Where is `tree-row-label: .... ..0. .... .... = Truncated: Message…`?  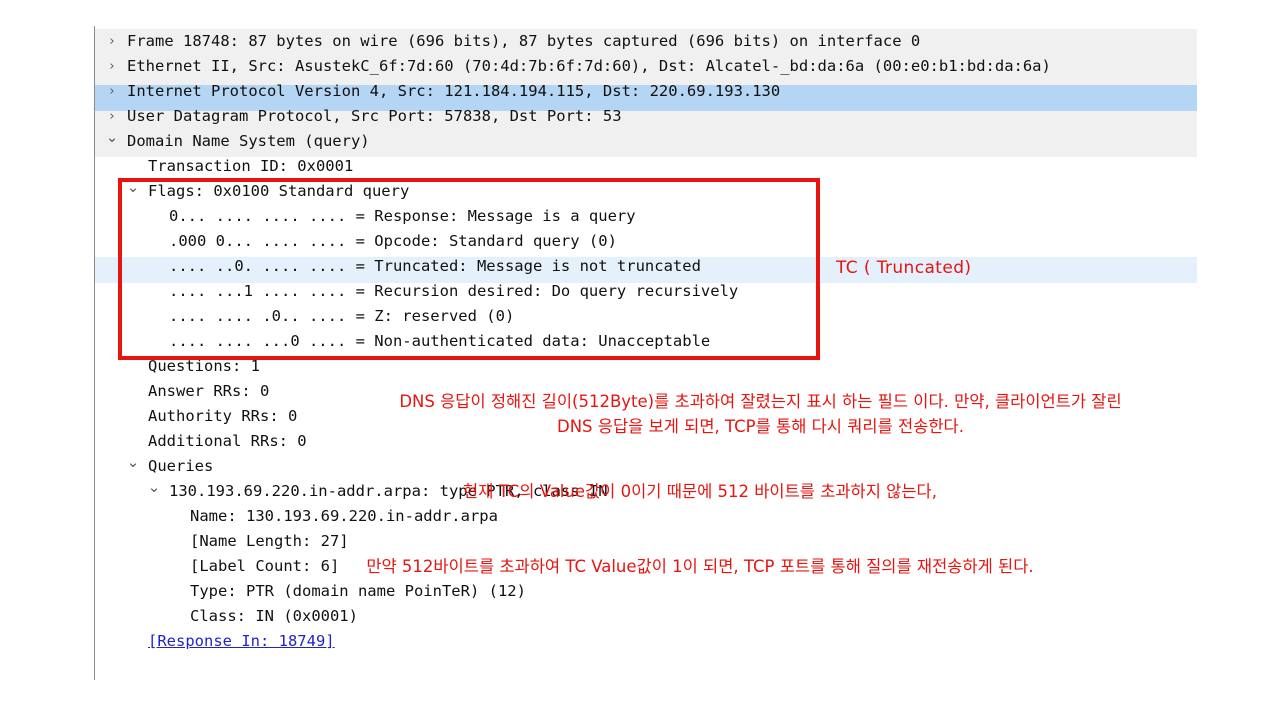
tree-row-label: .... ..0. .... .... = Truncated: Message… is located at coordinates (435, 266).